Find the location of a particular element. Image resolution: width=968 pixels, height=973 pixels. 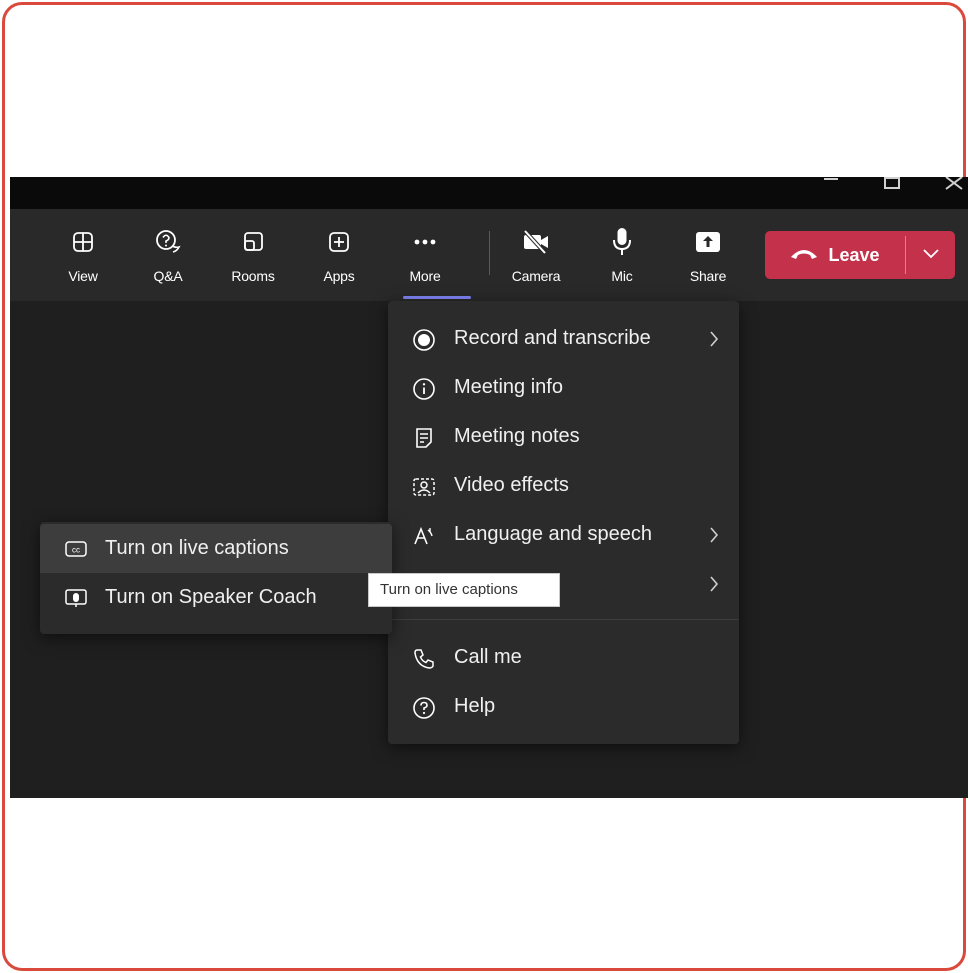

menu-item-video-effects: Video effects is located at coordinates (563, 486).